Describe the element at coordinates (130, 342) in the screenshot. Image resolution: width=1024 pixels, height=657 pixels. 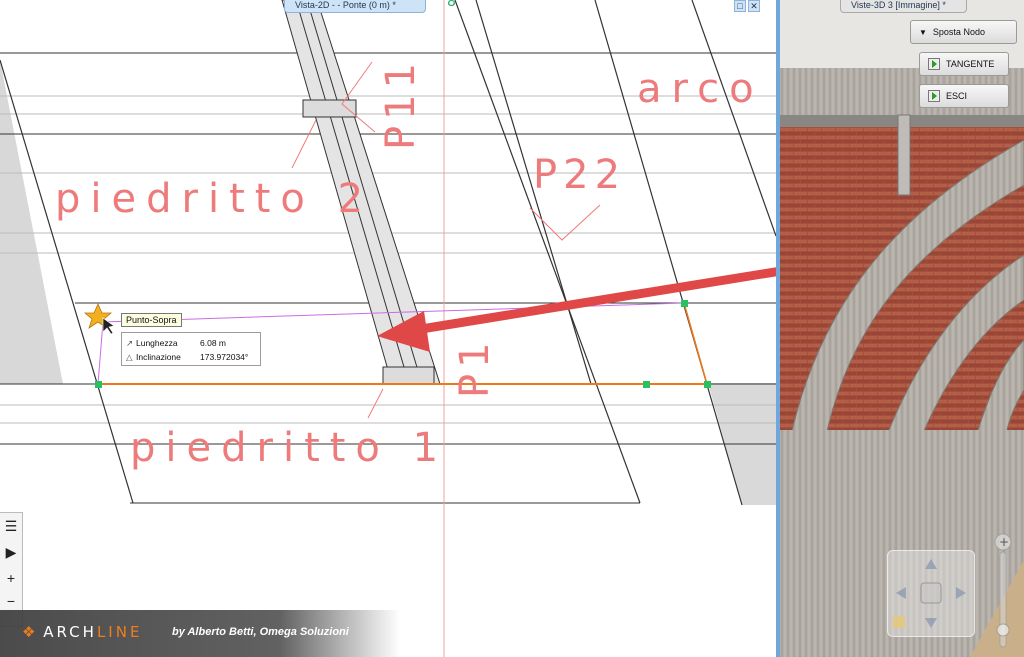
I see `length-icon: ↗` at that location.